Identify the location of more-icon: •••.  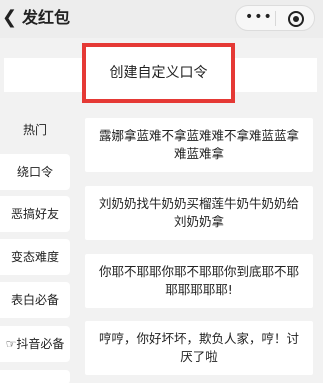
(258, 18).